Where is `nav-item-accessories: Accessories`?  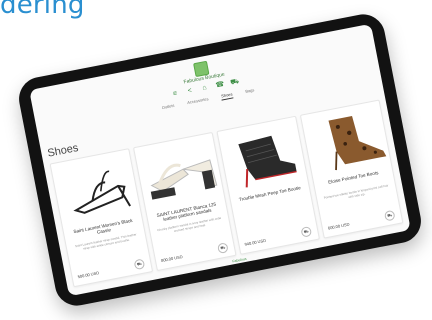
nav-item-accessories: Accessories is located at coordinates (198, 100).